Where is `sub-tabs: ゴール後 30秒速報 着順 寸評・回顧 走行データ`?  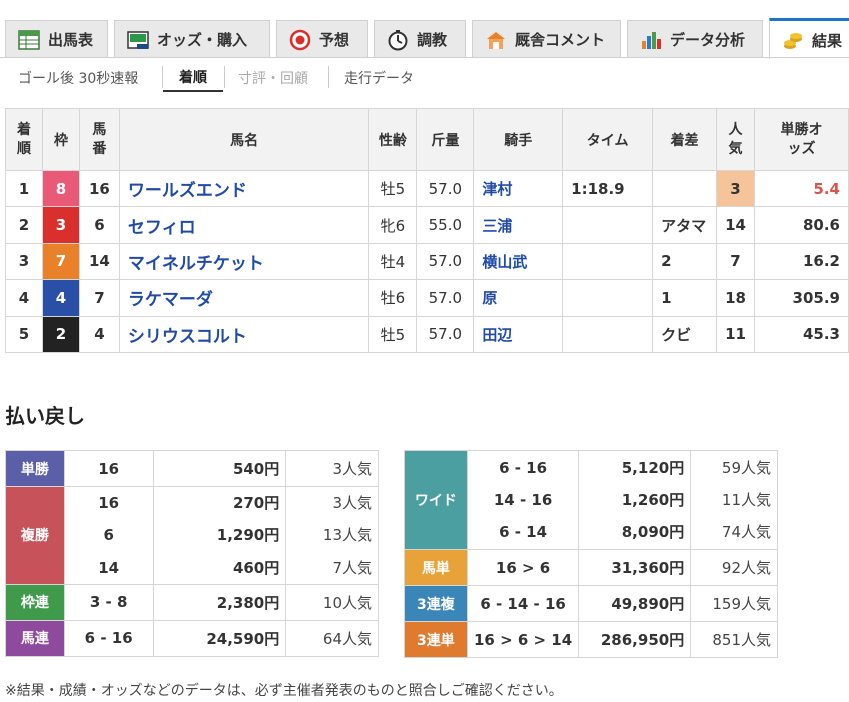 sub-tabs: ゴール後 30秒速報 着順 寸評・回顧 走行データ is located at coordinates (424, 78).